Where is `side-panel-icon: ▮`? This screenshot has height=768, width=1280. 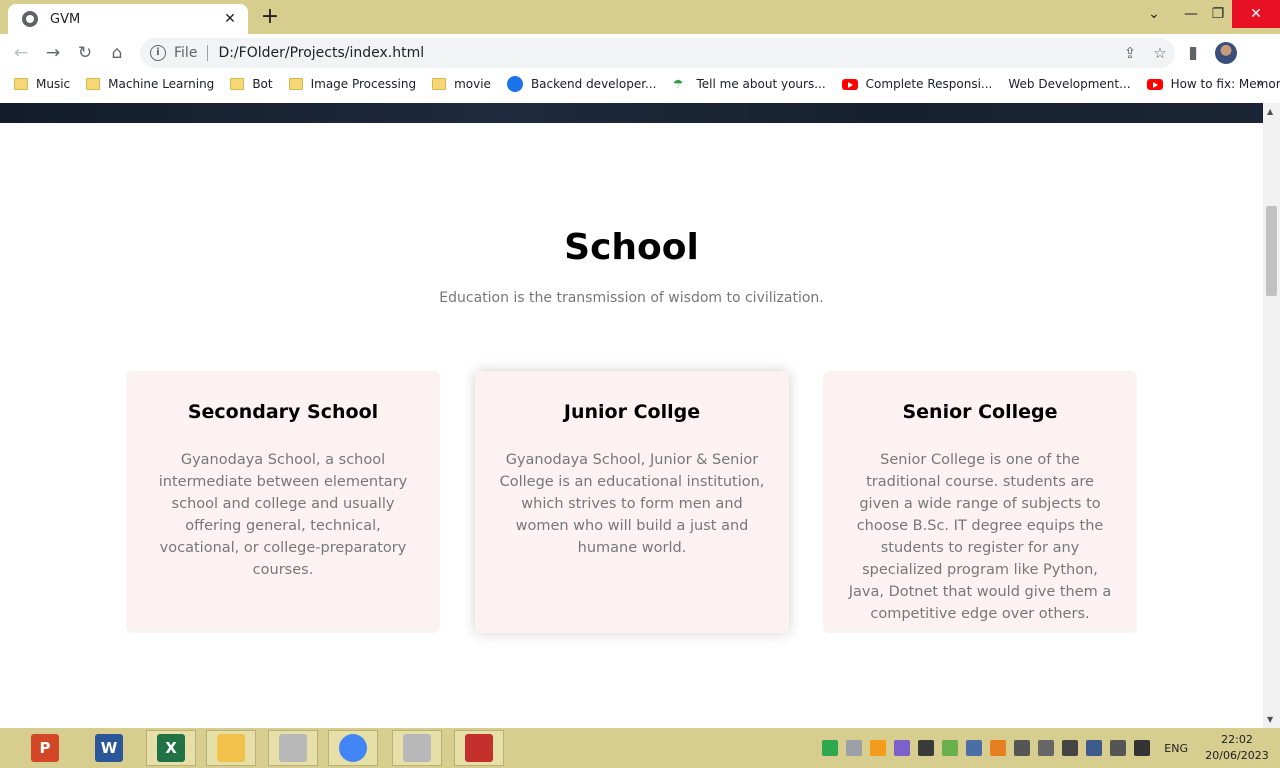
side-panel-icon: ▮ is located at coordinates (1193, 53).